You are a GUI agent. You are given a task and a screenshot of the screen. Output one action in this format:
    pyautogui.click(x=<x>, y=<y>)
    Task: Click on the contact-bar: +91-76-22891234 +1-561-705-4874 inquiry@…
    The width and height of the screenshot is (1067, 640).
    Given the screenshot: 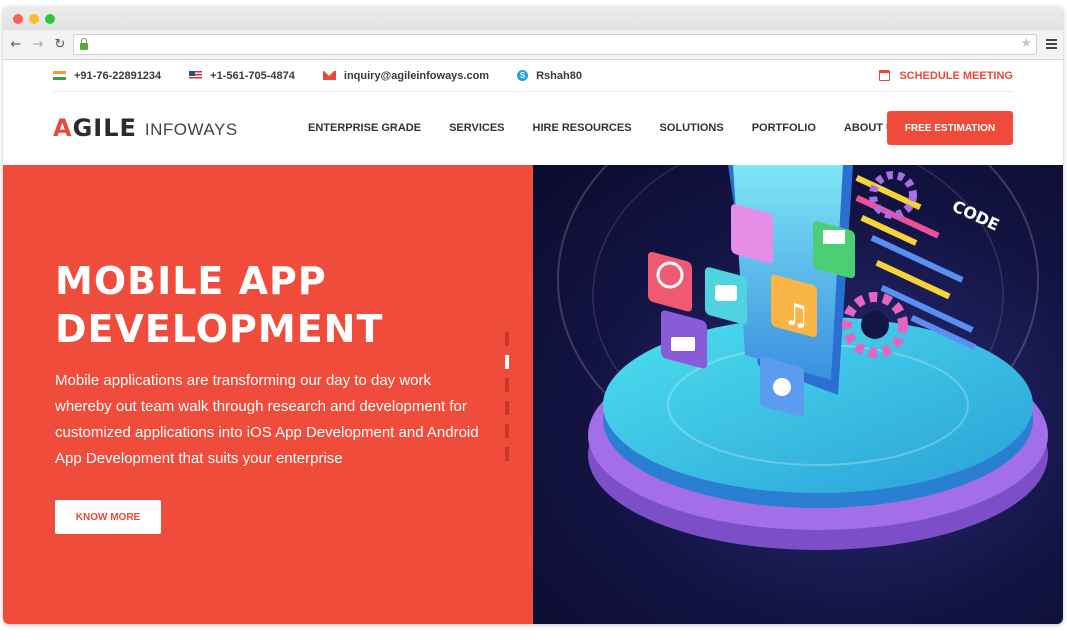 What is the action you would take?
    pyautogui.click(x=533, y=76)
    